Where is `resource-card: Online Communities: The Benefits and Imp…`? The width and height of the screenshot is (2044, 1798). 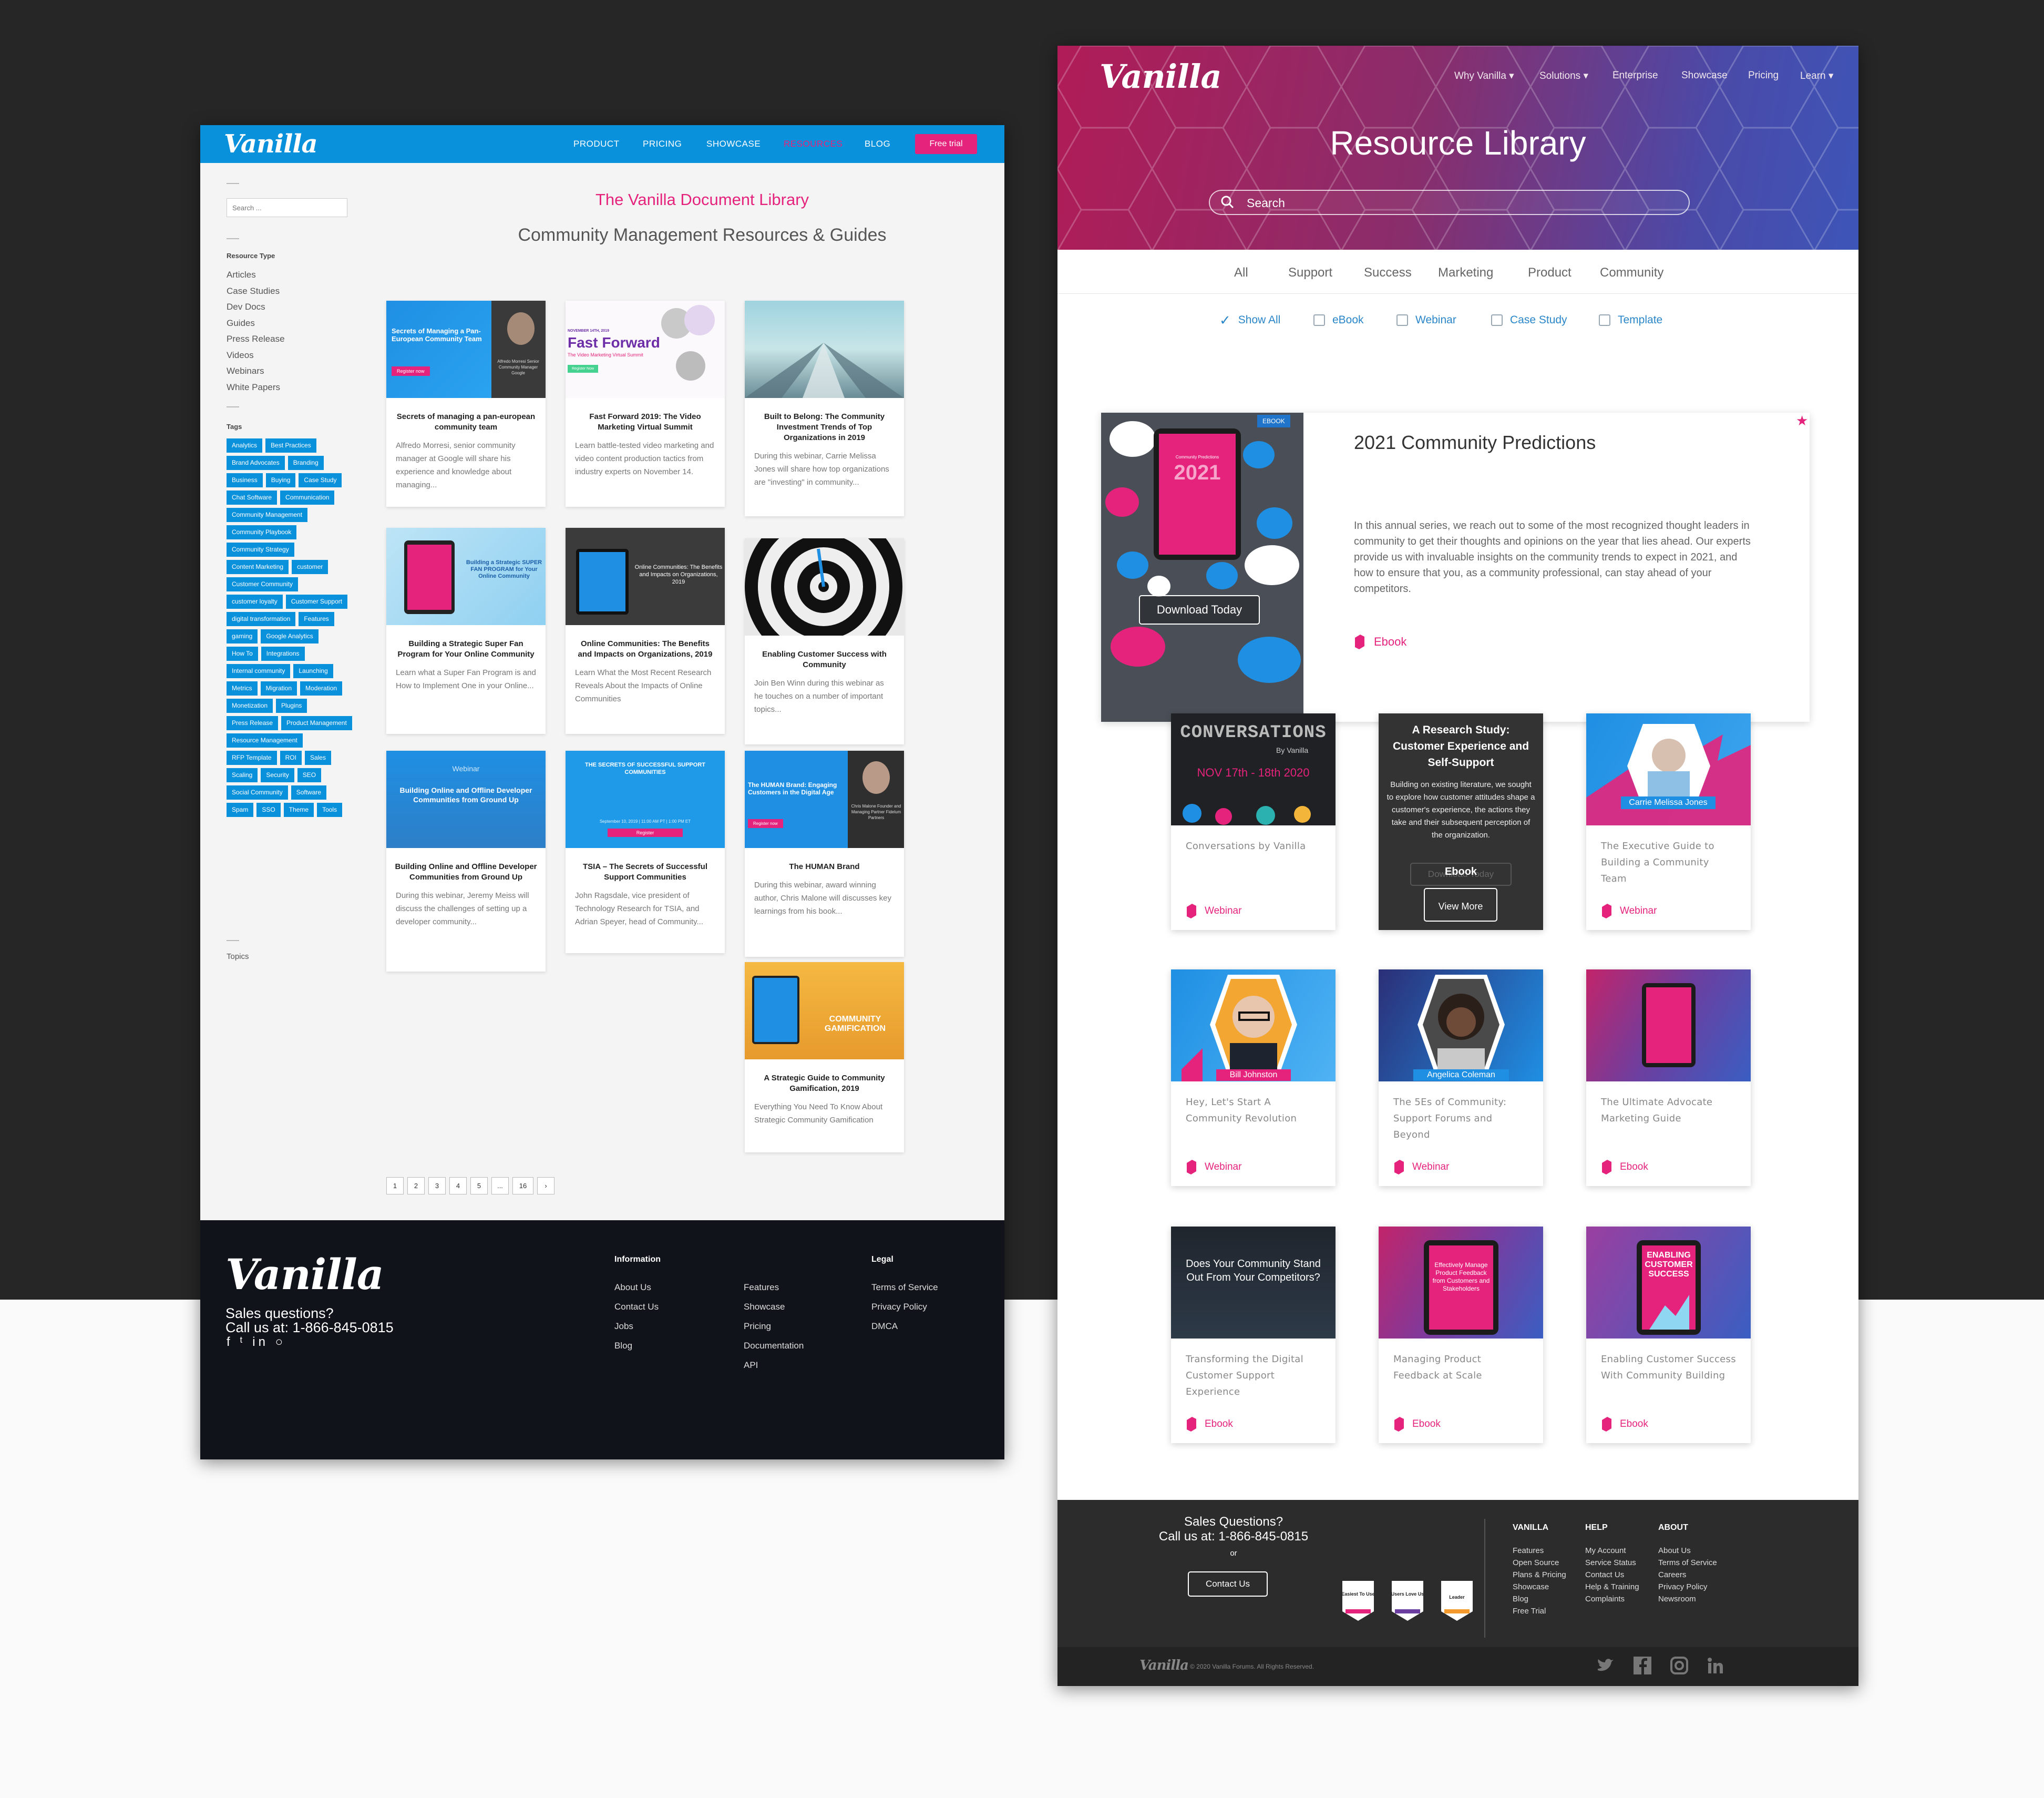 resource-card: Online Communities: The Benefits and Imp… is located at coordinates (645, 631).